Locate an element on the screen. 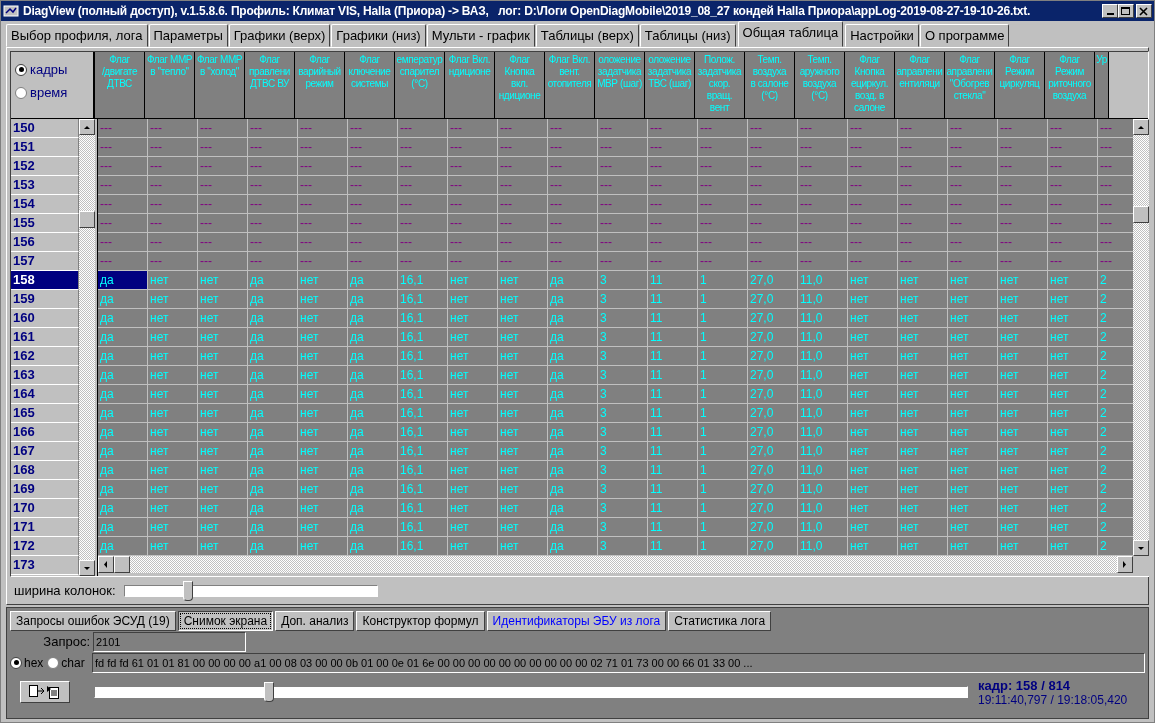 Image resolution: width=1155 pixels, height=723 pixels. row-number: 166 is located at coordinates (45, 432).